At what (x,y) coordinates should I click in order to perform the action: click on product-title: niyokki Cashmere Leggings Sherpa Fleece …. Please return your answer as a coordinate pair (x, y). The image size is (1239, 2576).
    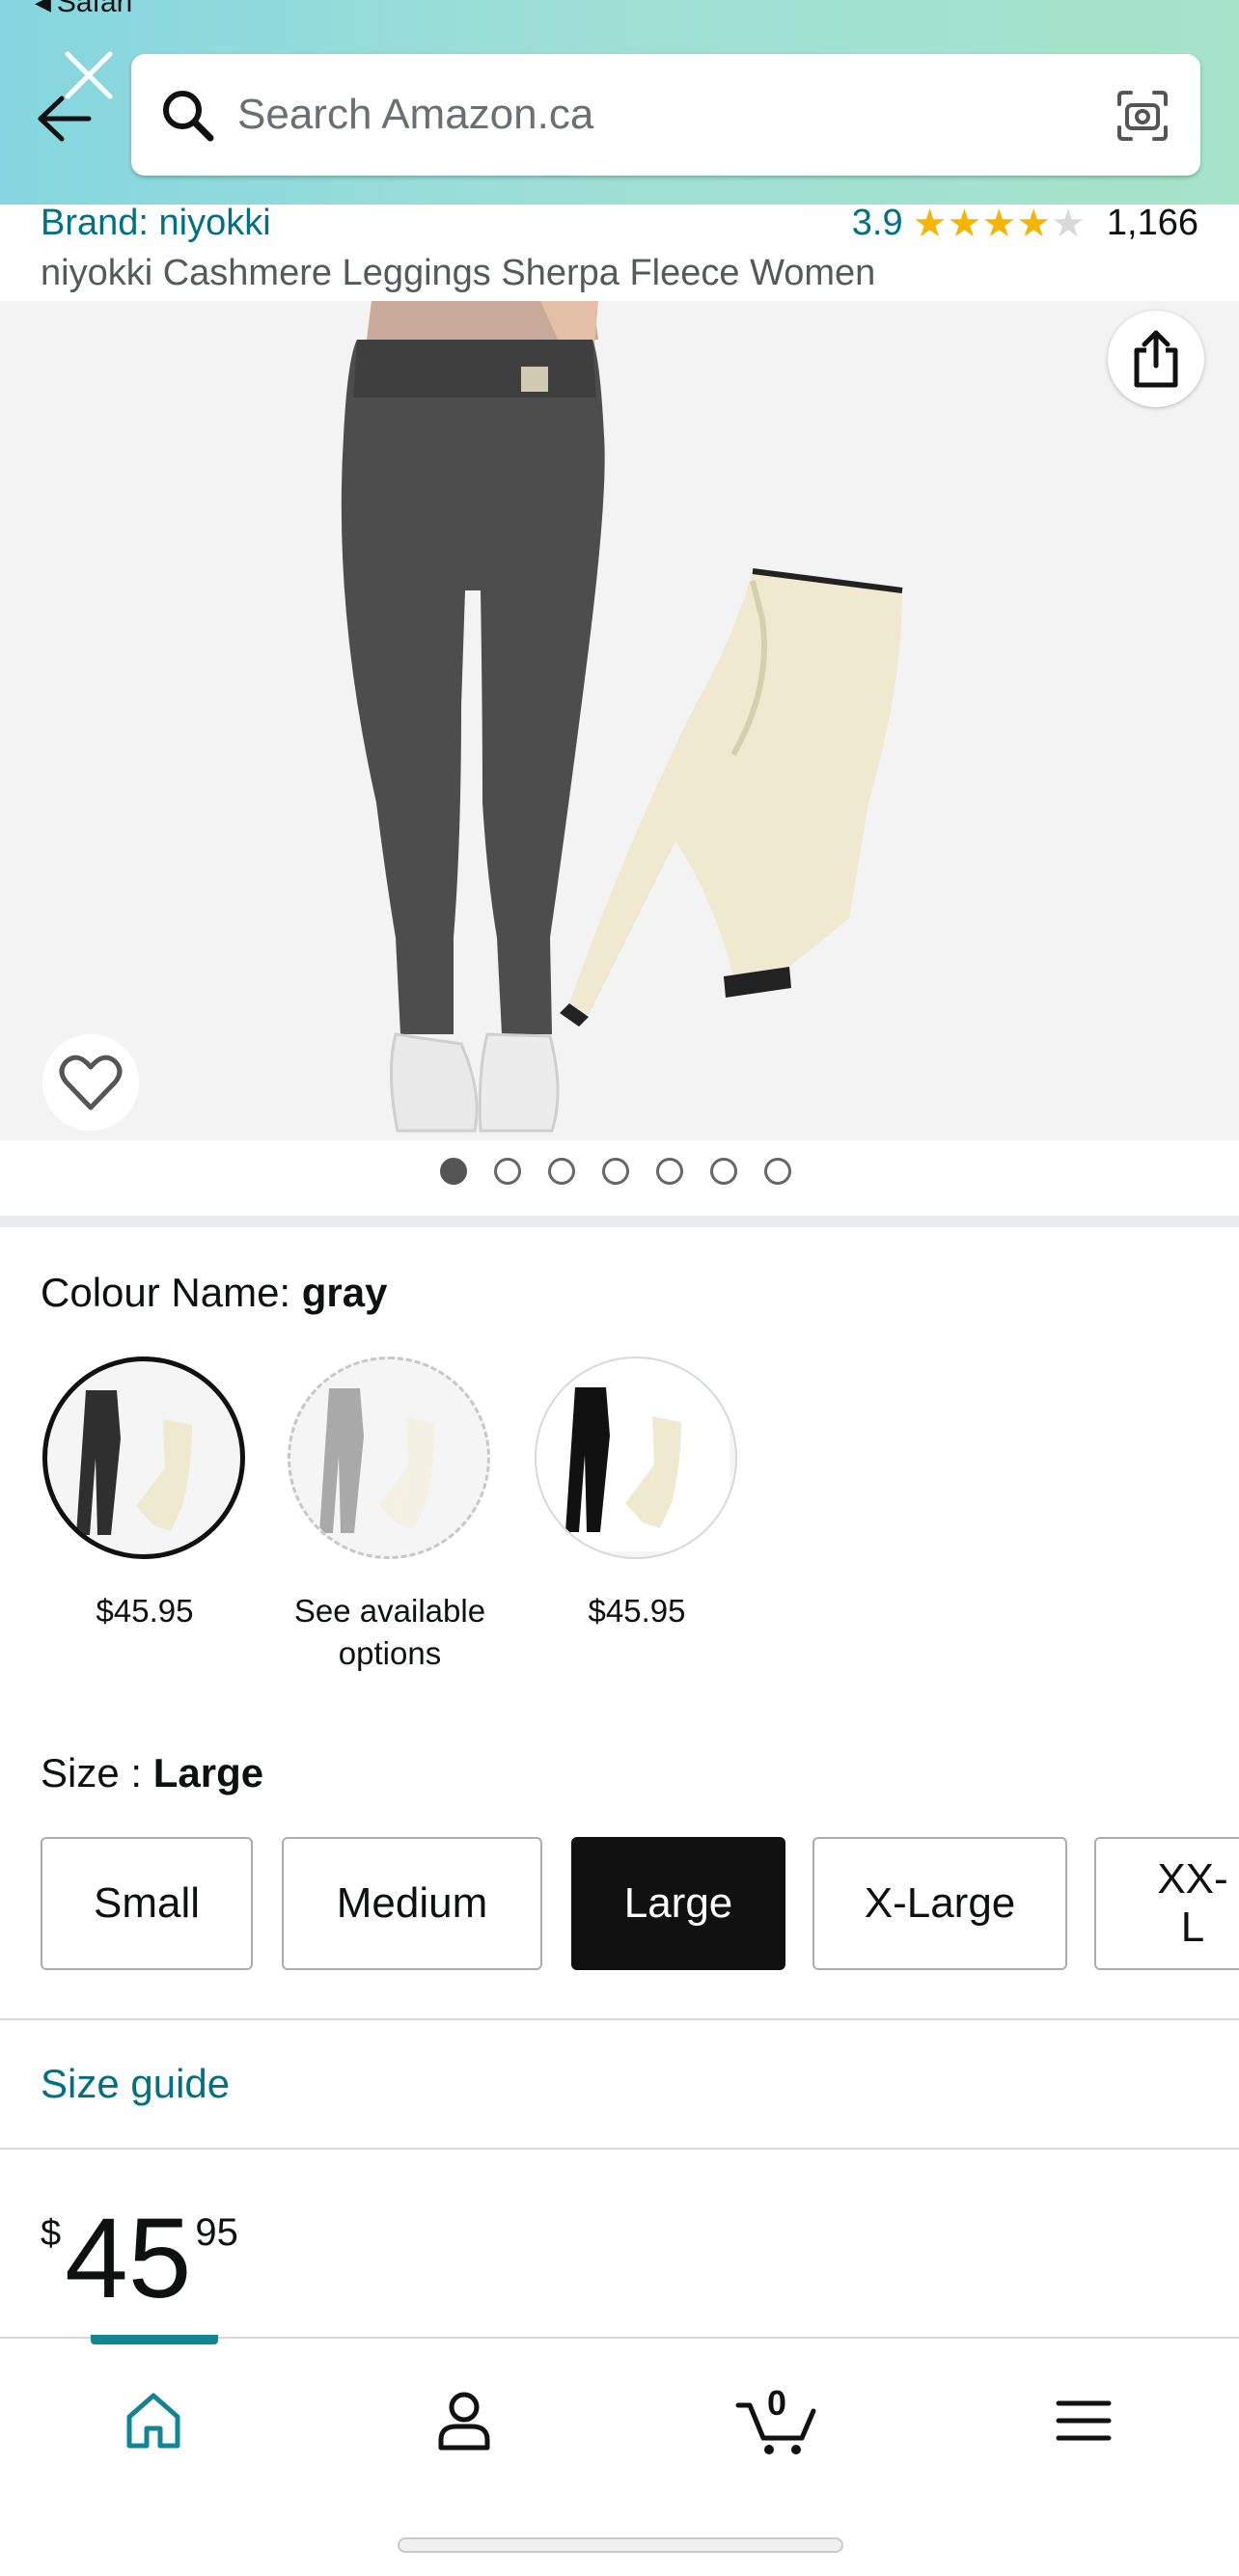
    Looking at the image, I should click on (458, 273).